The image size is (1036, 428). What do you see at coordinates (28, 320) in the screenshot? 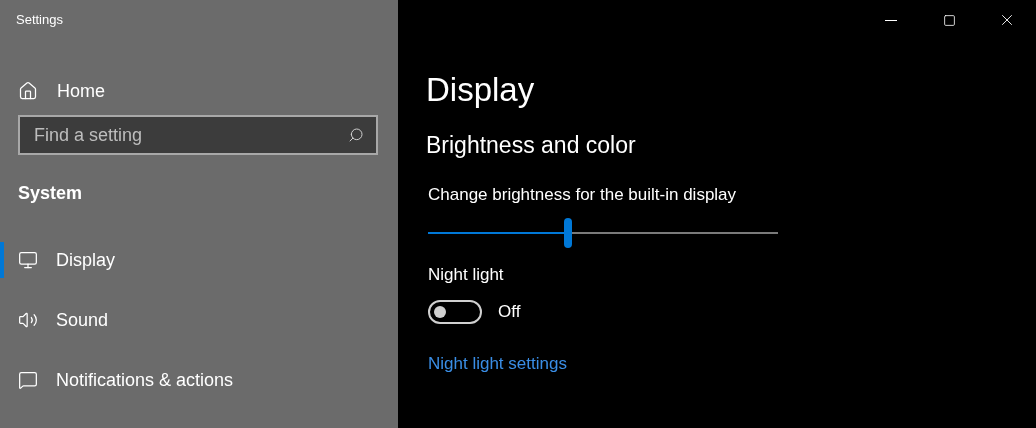
I see `sound-icon` at bounding box center [28, 320].